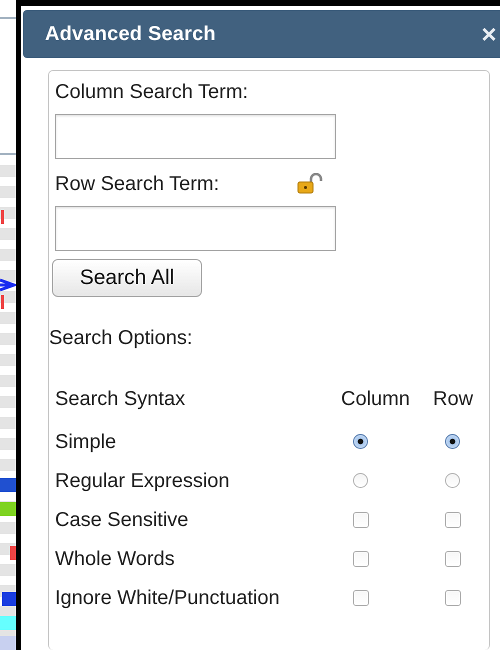 Image resolution: width=500 pixels, height=650 pixels. What do you see at coordinates (120, 399) in the screenshot?
I see `column-header: Search Syntax` at bounding box center [120, 399].